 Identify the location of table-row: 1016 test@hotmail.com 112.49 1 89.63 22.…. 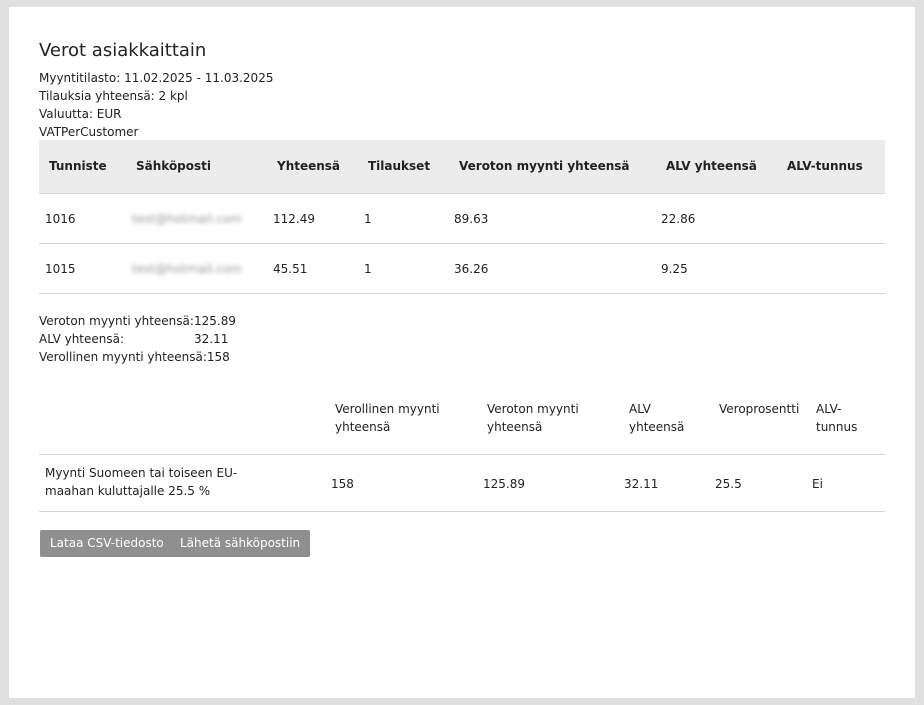
(462, 219).